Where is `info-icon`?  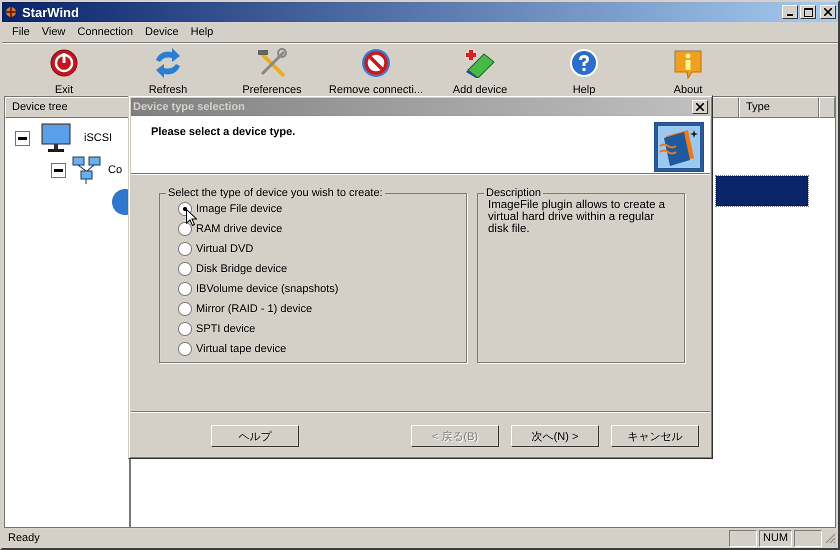
info-icon is located at coordinates (688, 64).